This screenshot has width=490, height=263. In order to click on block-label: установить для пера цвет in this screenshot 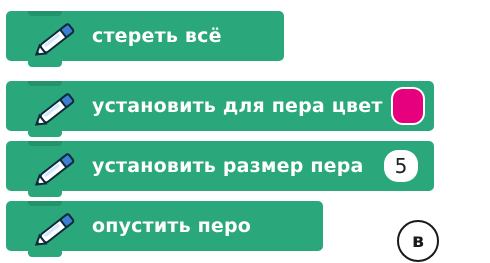, I will do `click(237, 106)`.